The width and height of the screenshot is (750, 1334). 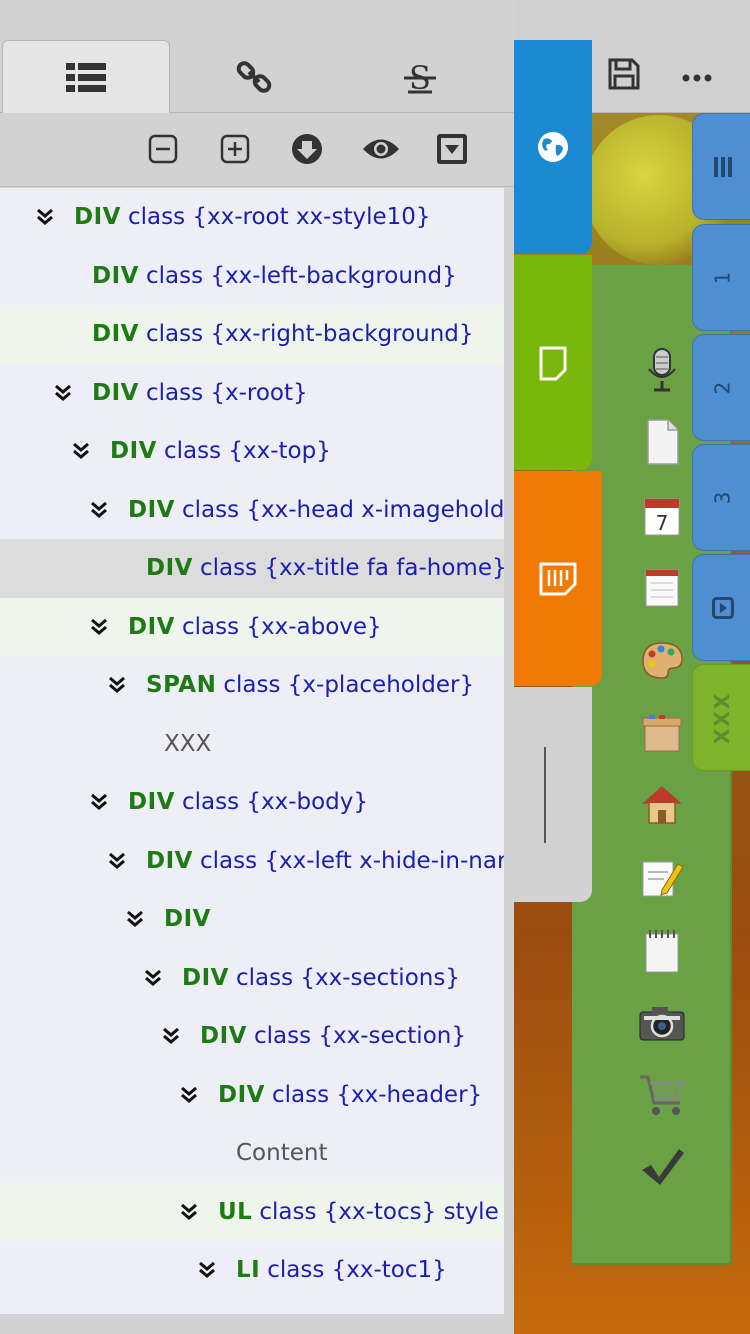 What do you see at coordinates (301, 275) in the screenshot?
I see `tree-attributes: class {xx-left-background}` at bounding box center [301, 275].